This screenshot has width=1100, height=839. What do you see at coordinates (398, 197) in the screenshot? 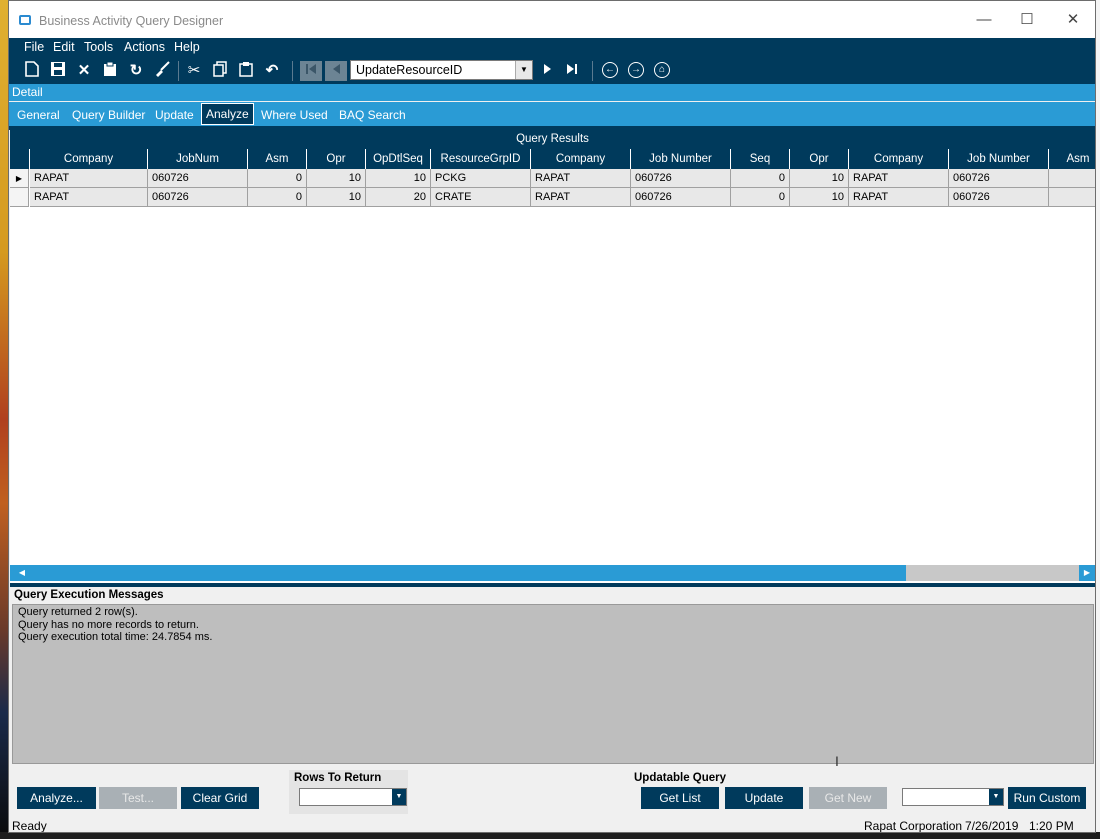
I see `table-cell: 20` at bounding box center [398, 197].